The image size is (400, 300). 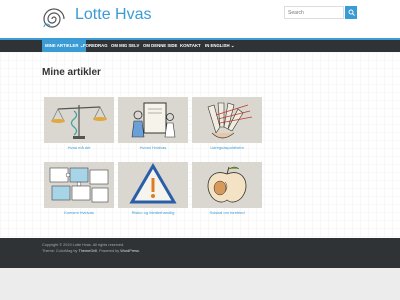 I want to click on magnifier-icon, so click(x=351, y=12).